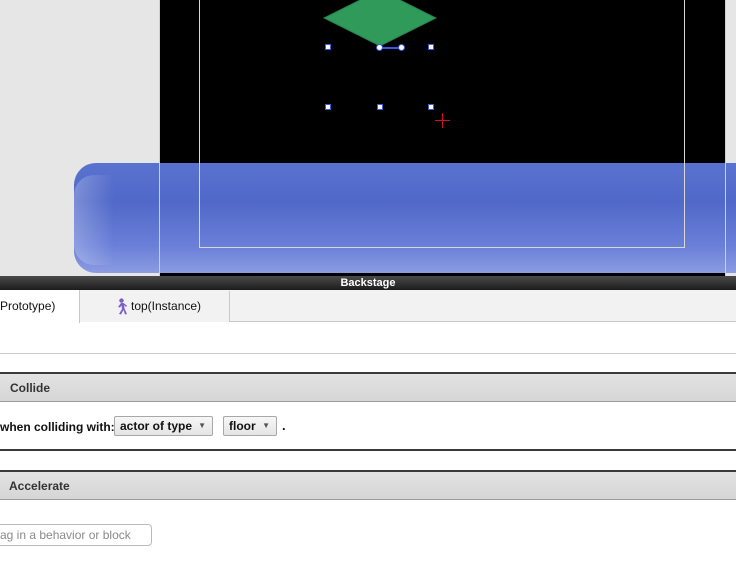 This screenshot has width=736, height=570. I want to click on stage-edge-left, so click(159, 138).